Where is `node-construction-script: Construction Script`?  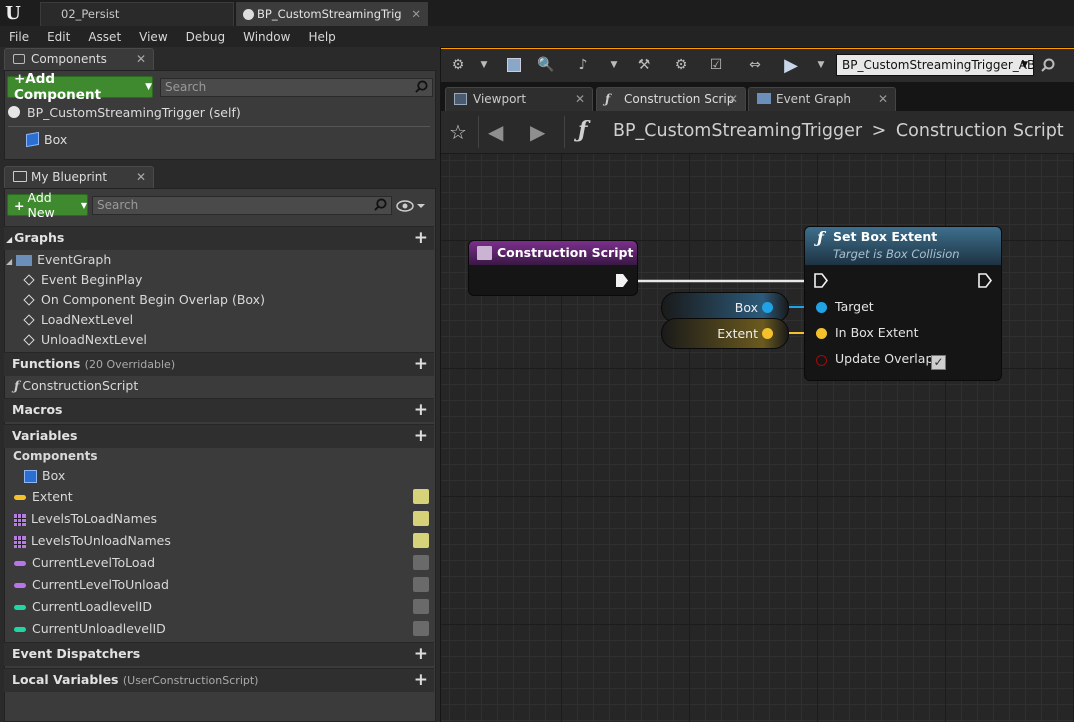
node-construction-script: Construction Script is located at coordinates (553, 268).